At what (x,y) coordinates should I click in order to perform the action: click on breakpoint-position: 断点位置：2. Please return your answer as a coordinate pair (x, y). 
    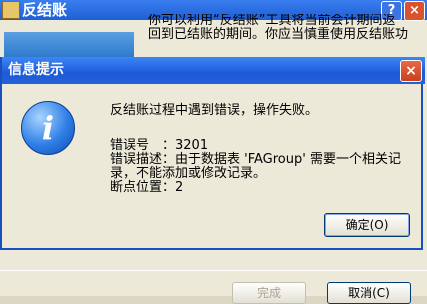
    Looking at the image, I should click on (147, 187).